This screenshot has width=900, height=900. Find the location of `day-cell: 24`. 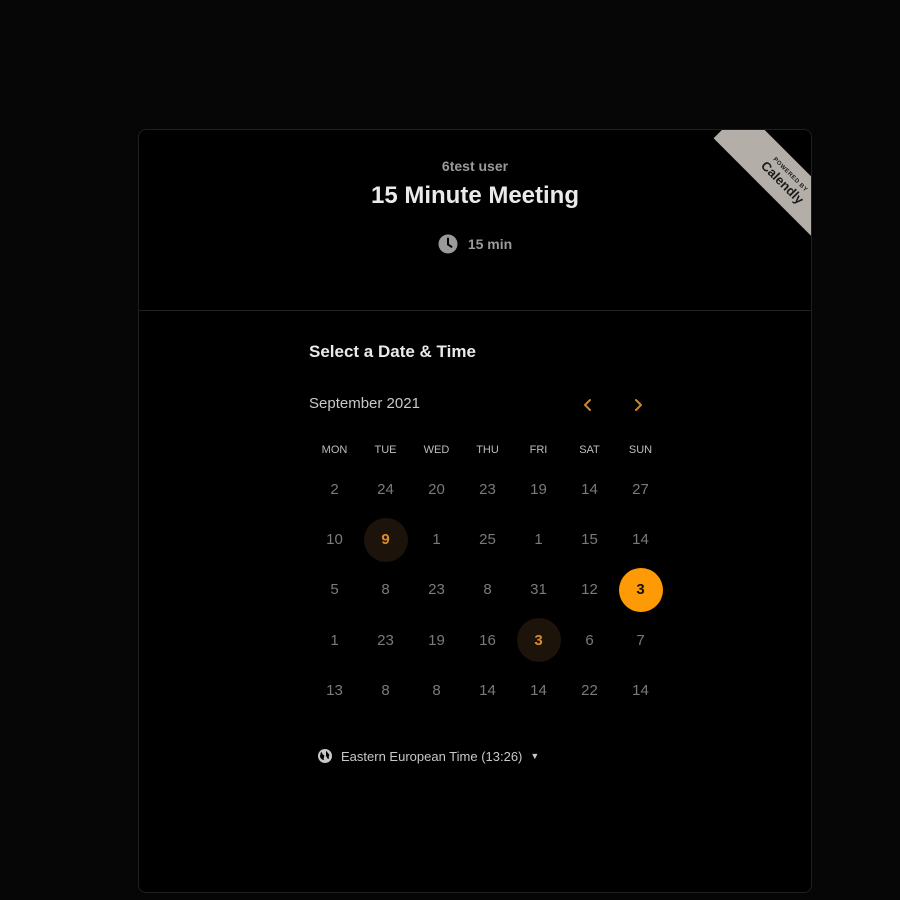

day-cell: 24 is located at coordinates (385, 489).